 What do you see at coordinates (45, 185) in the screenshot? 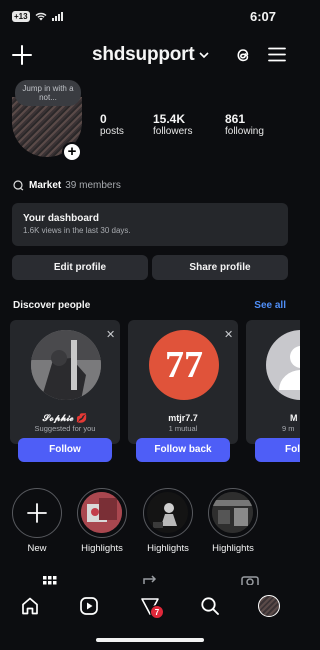
I see `market-name: Market` at bounding box center [45, 185].